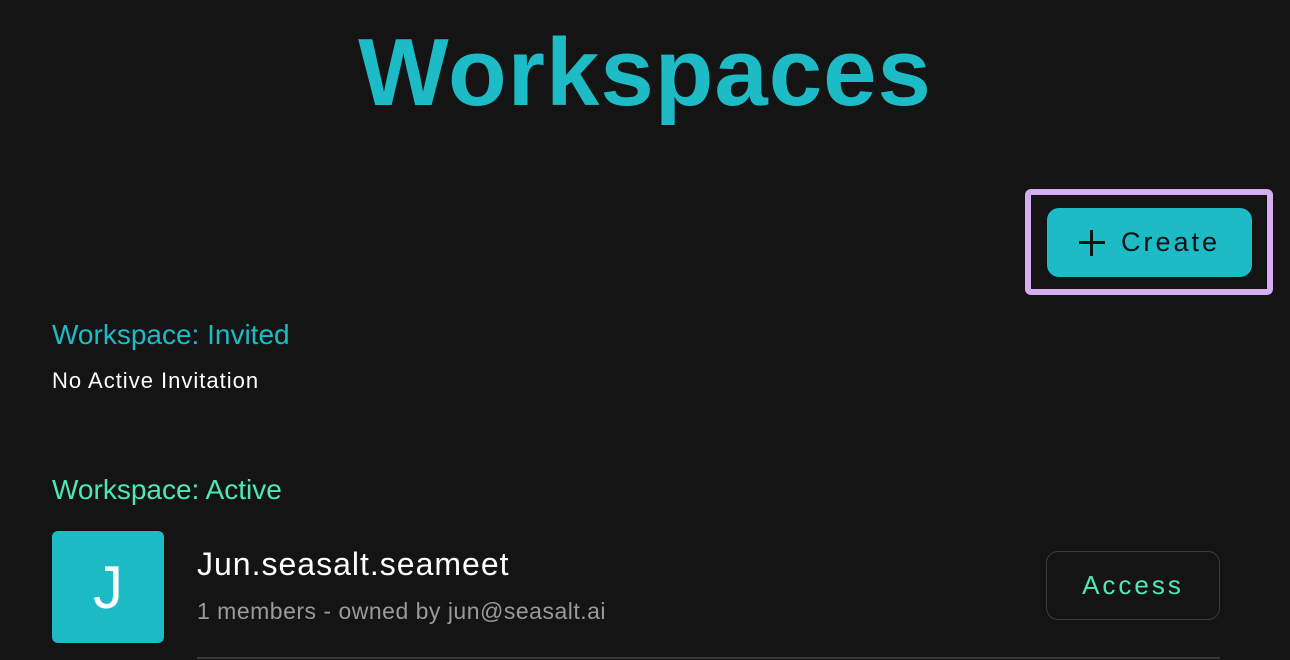 The height and width of the screenshot is (660, 1290). Describe the element at coordinates (708, 658) in the screenshot. I see `row-divider` at that location.